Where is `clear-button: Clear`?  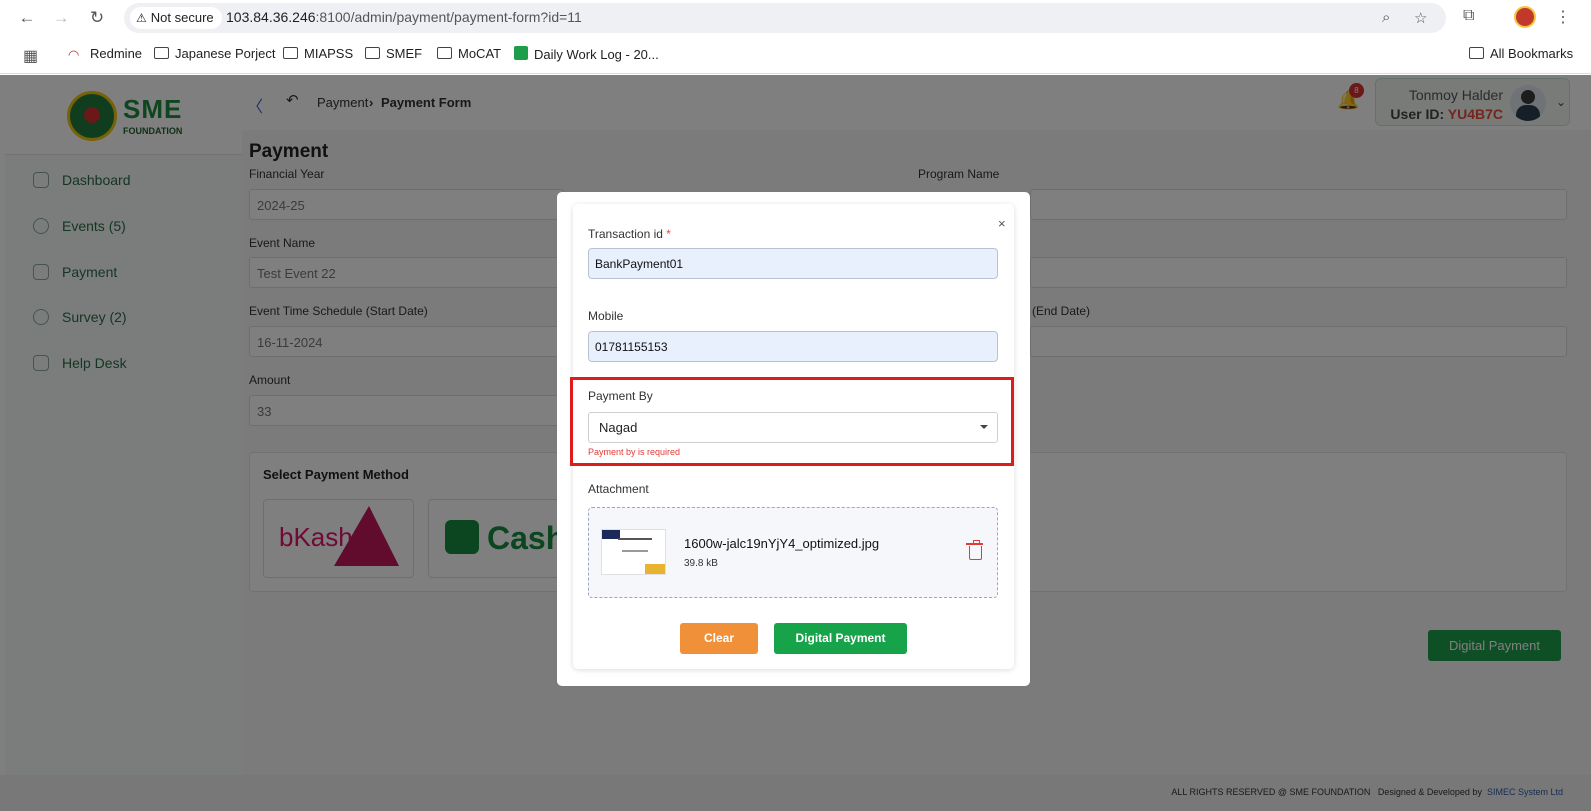 clear-button: Clear is located at coordinates (719, 638).